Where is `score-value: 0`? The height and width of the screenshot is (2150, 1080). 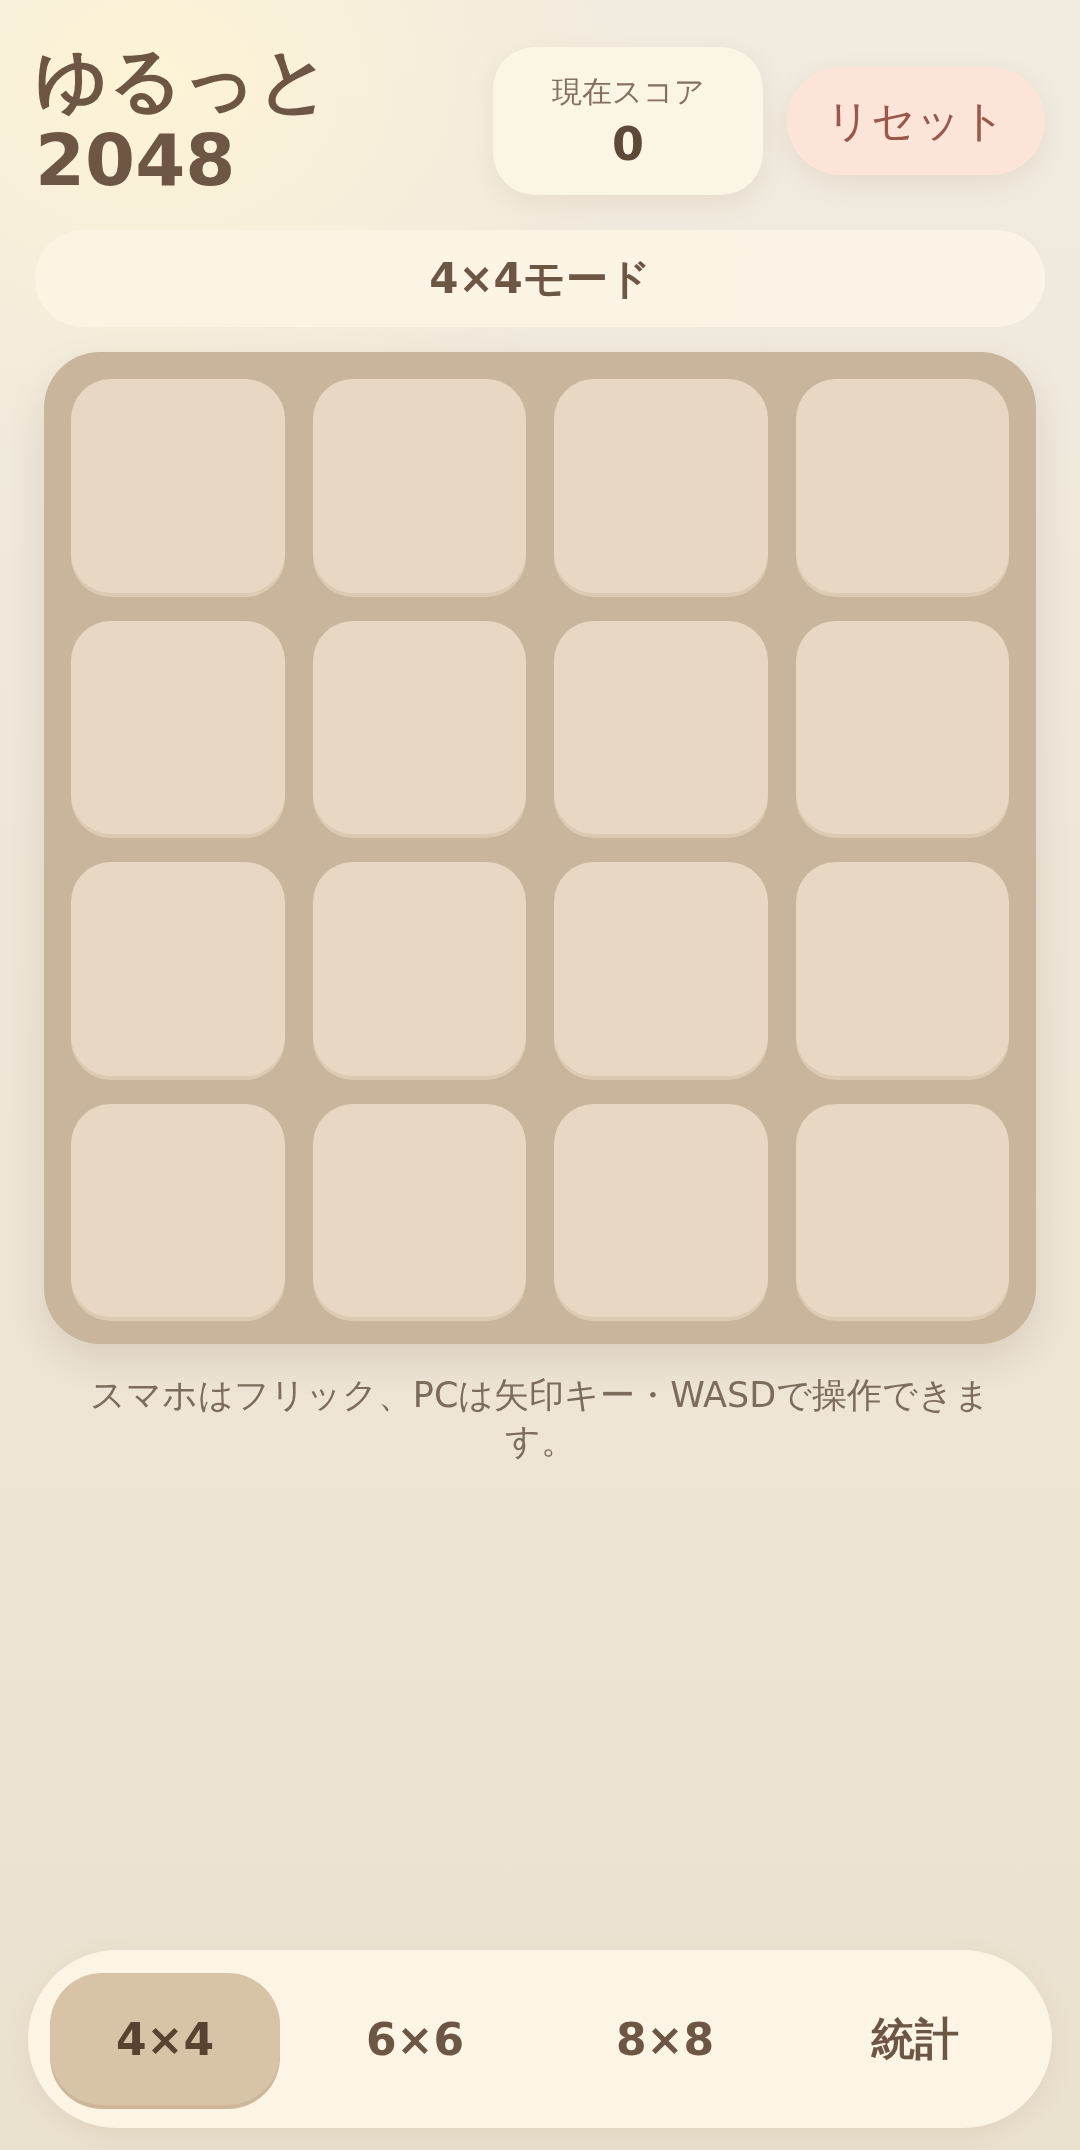 score-value: 0 is located at coordinates (628, 143).